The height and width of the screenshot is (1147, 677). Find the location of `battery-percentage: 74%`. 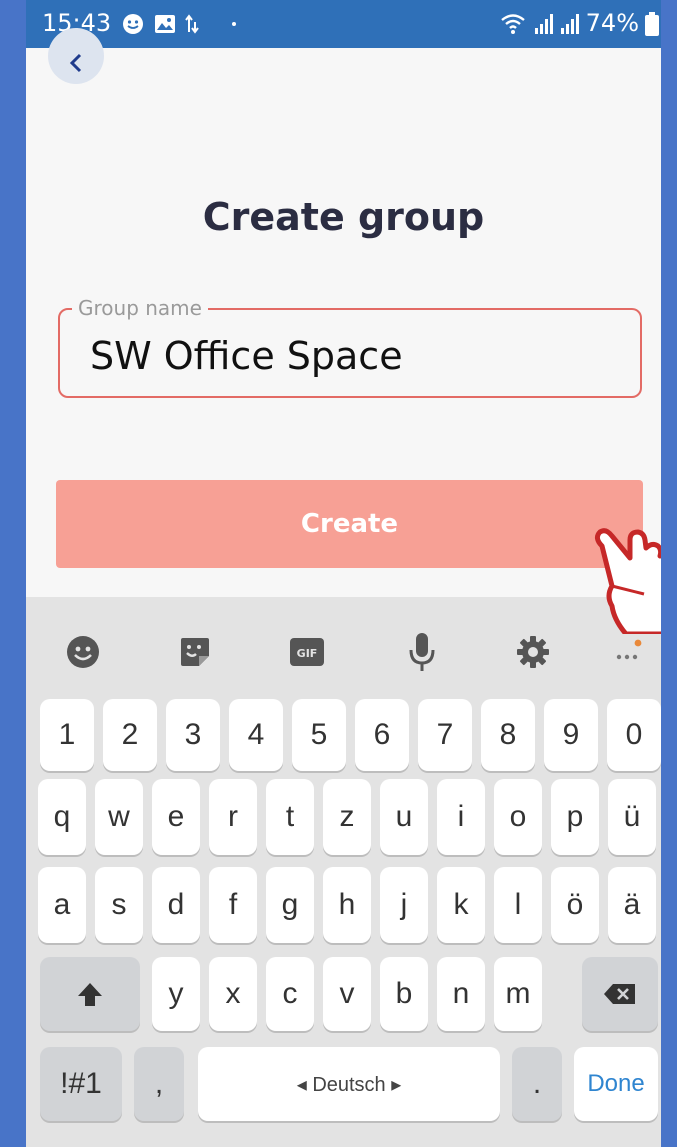

battery-percentage: 74% is located at coordinates (612, 23).